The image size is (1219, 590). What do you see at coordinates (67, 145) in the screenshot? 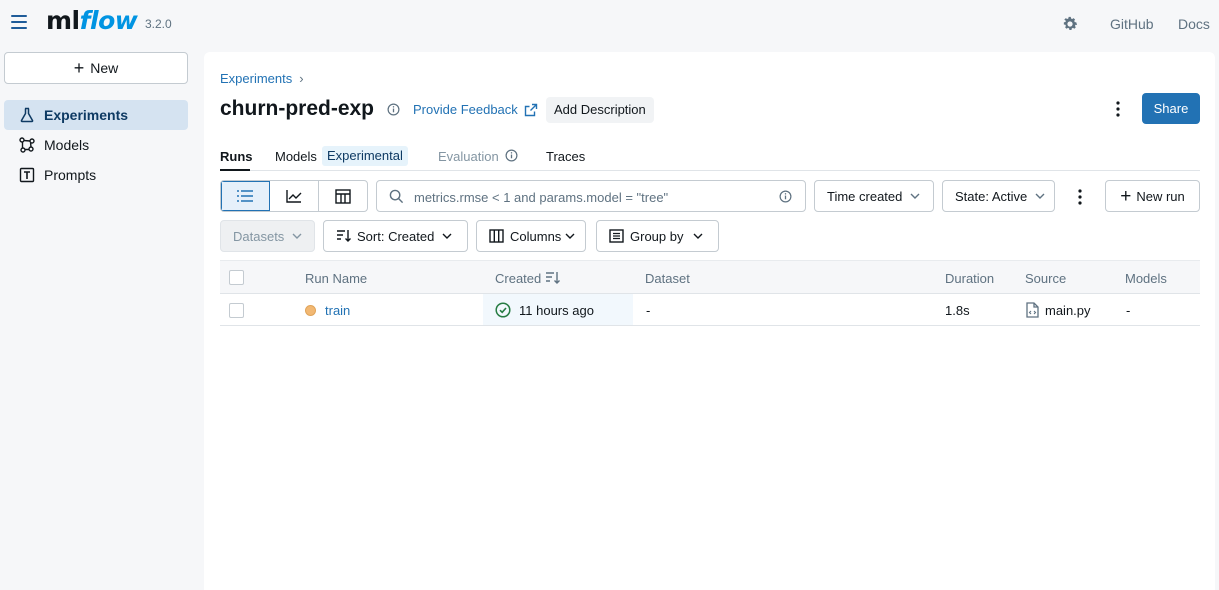
I see `sidebar-item-label: Models` at bounding box center [67, 145].